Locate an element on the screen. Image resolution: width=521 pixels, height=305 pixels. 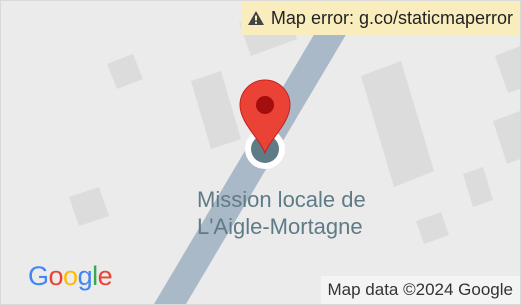
map-error-text: Map error: g.co/staticmaperror is located at coordinates (392, 18).